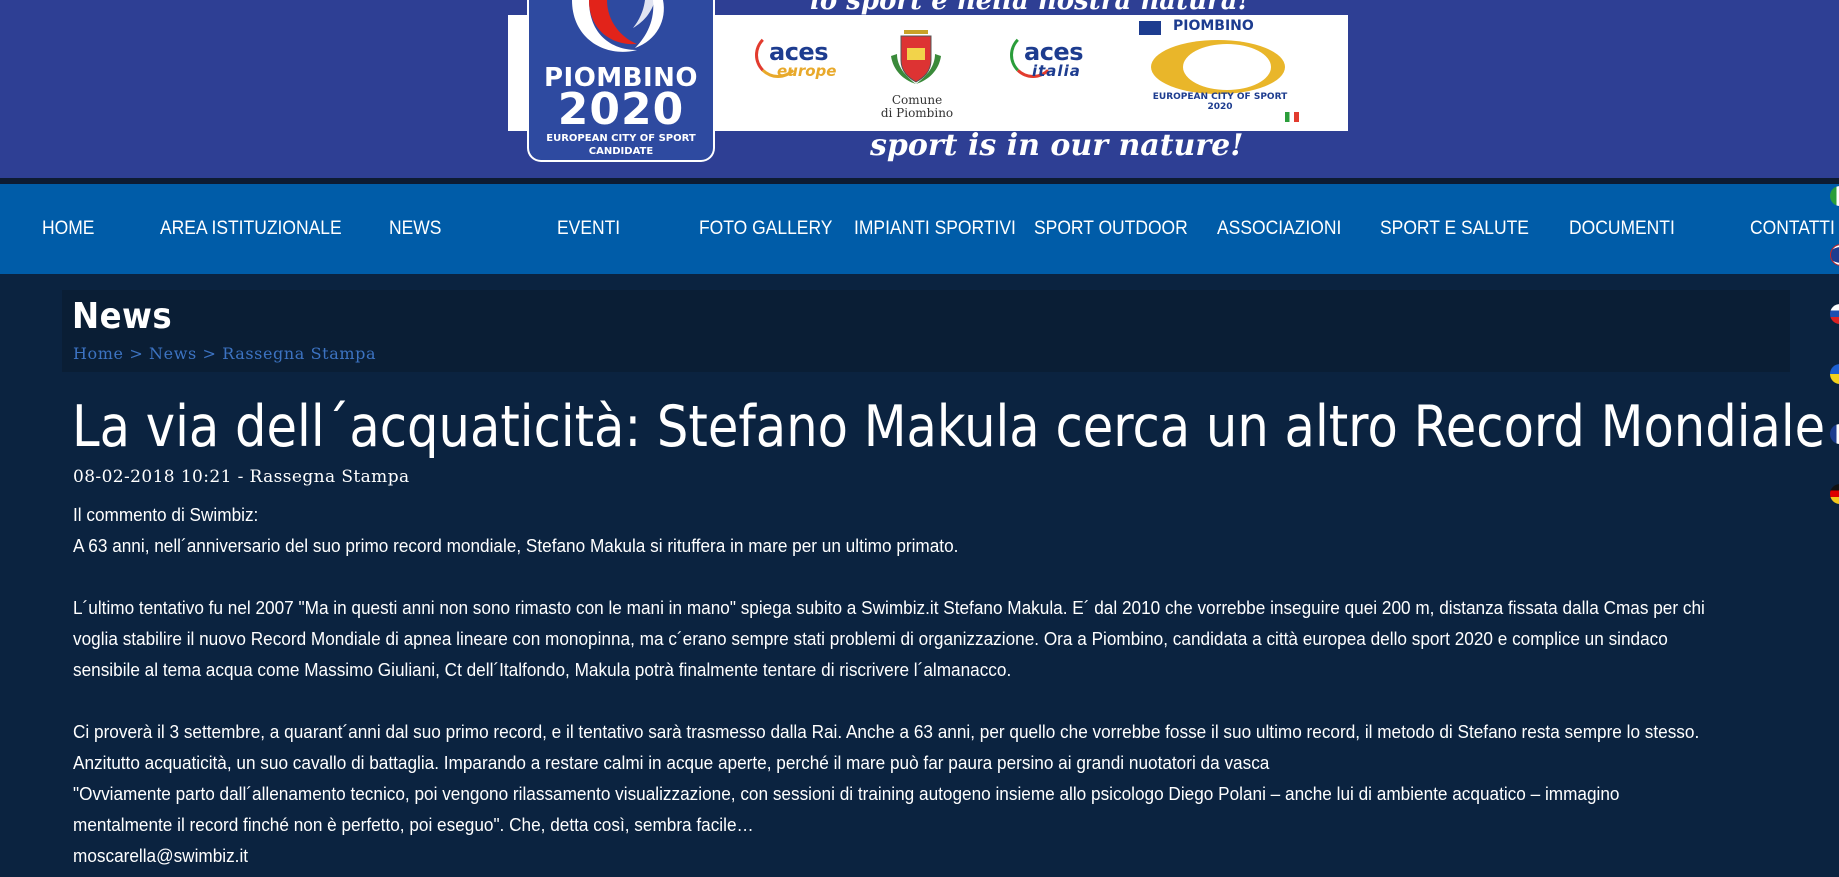 Image resolution: width=1839 pixels, height=877 pixels. I want to click on italy-flag-small-icon, so click(1292, 117).